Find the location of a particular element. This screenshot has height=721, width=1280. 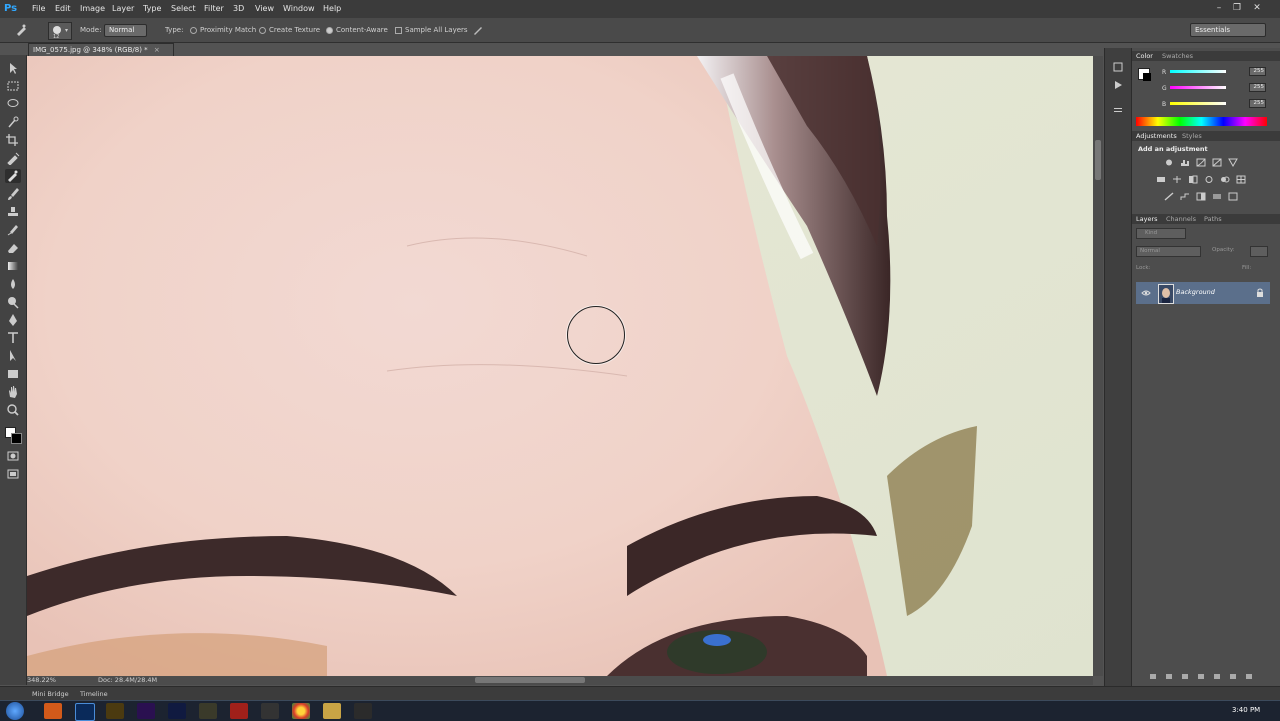

vertical-scroll-thumb is located at coordinates (1098, 160).